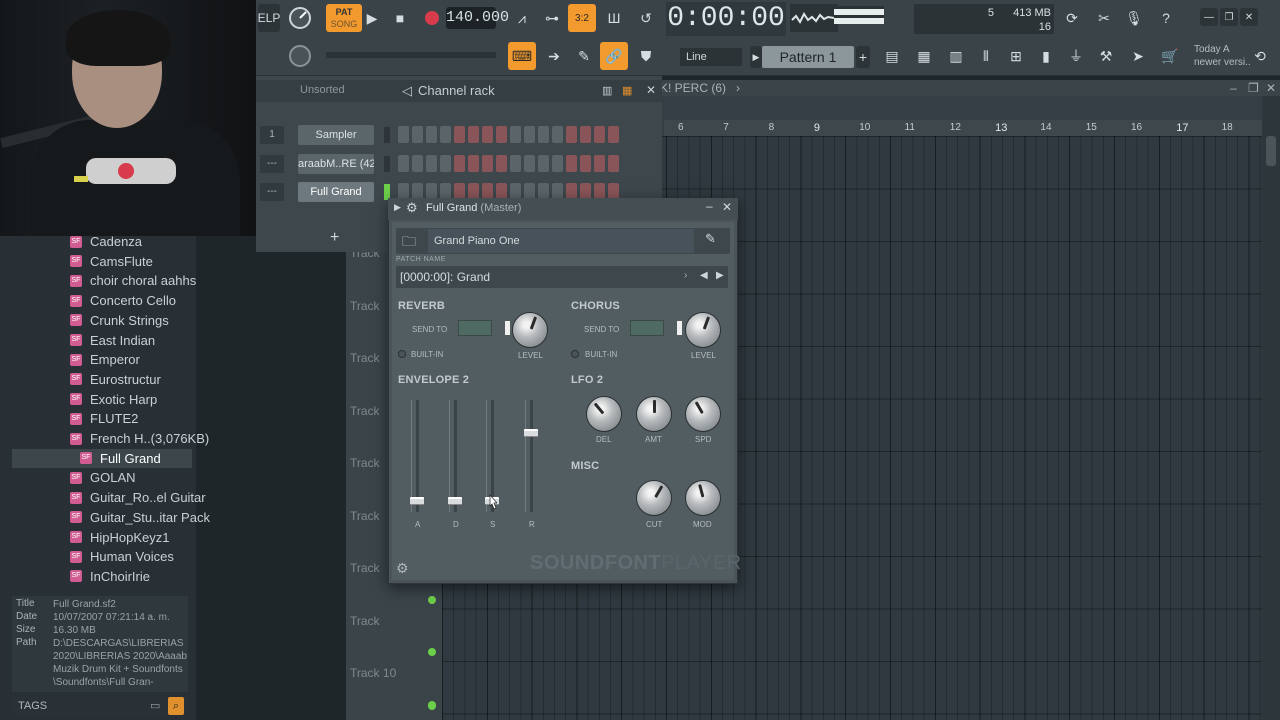 The image size is (1280, 720). Describe the element at coordinates (477, 18) in the screenshot. I see `tempo-display: 140.000` at that location.